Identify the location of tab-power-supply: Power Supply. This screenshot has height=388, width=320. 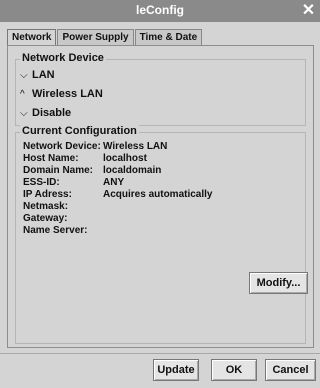
(95, 37).